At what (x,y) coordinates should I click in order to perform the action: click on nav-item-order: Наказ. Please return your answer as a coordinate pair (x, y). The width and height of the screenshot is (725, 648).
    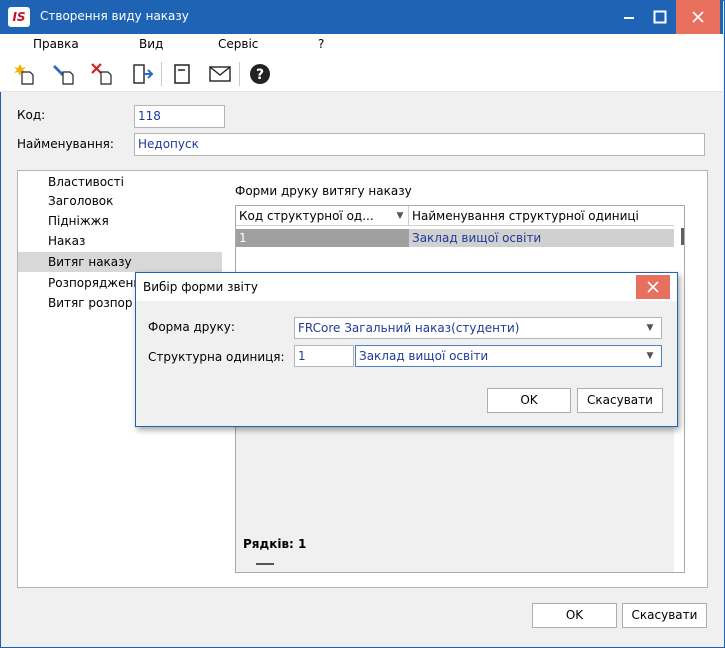
    Looking at the image, I should click on (66, 241).